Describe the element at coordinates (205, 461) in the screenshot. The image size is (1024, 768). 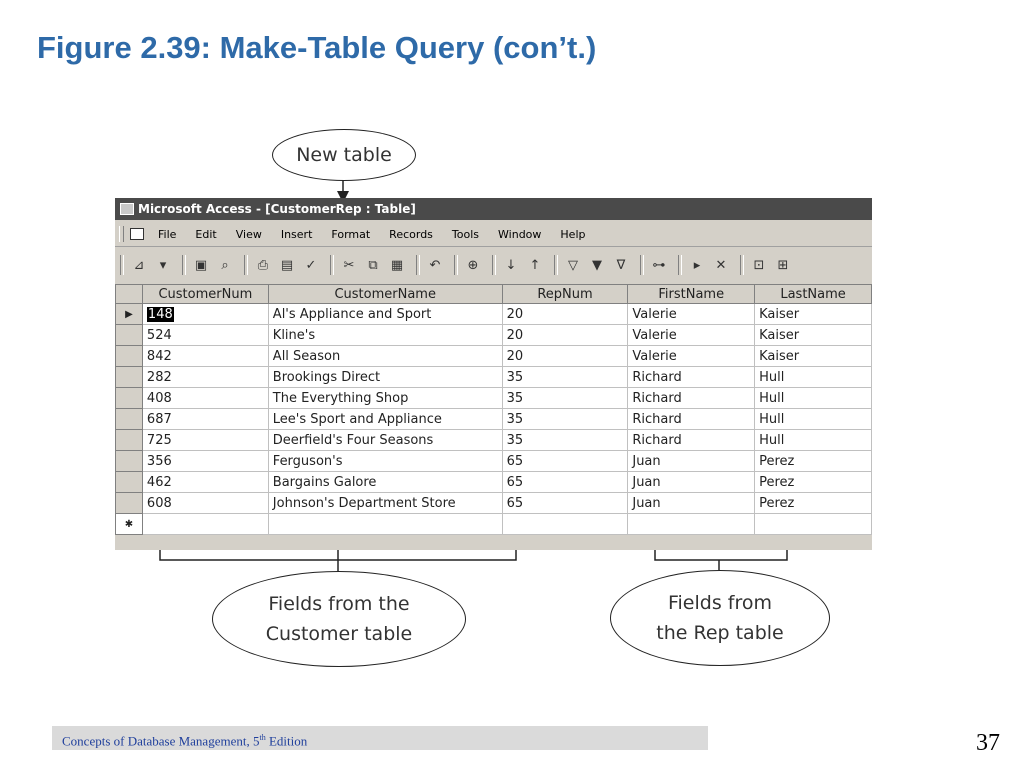
I see `cell-customernum: 356` at that location.